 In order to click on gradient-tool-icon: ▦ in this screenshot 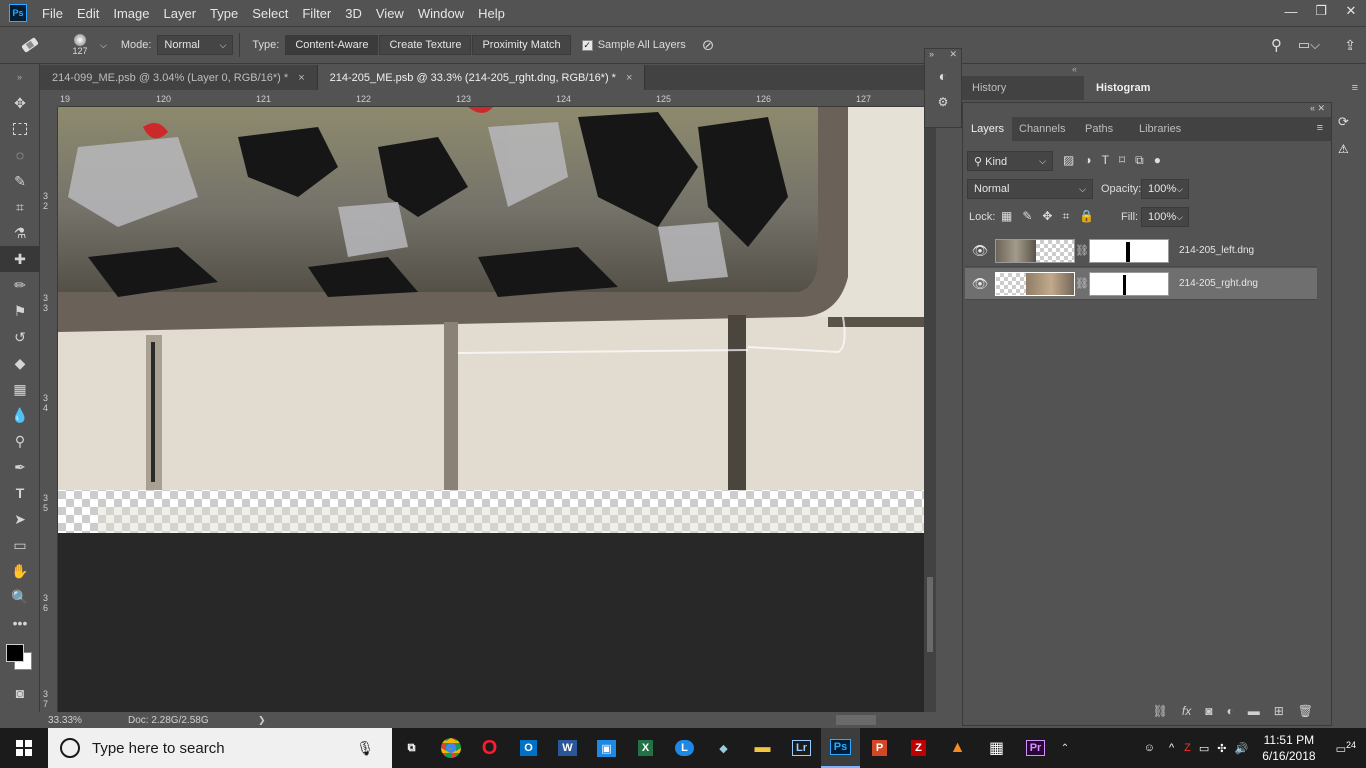, I will do `click(20, 389)`.